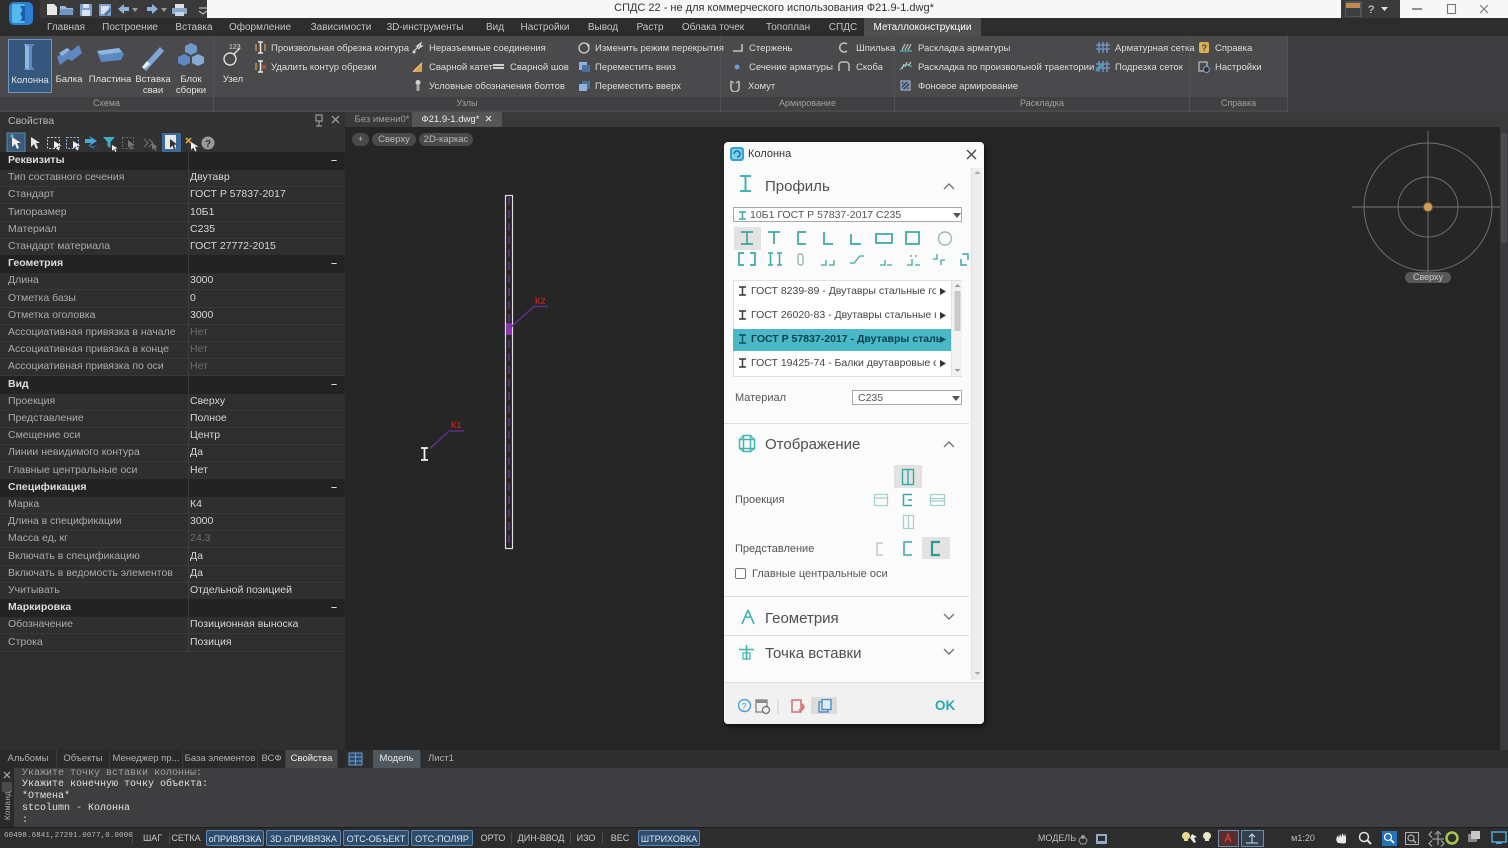 The width and height of the screenshot is (1508, 848). Describe the element at coordinates (8, 805) in the screenshot. I see `svg-text: Команд` at that location.